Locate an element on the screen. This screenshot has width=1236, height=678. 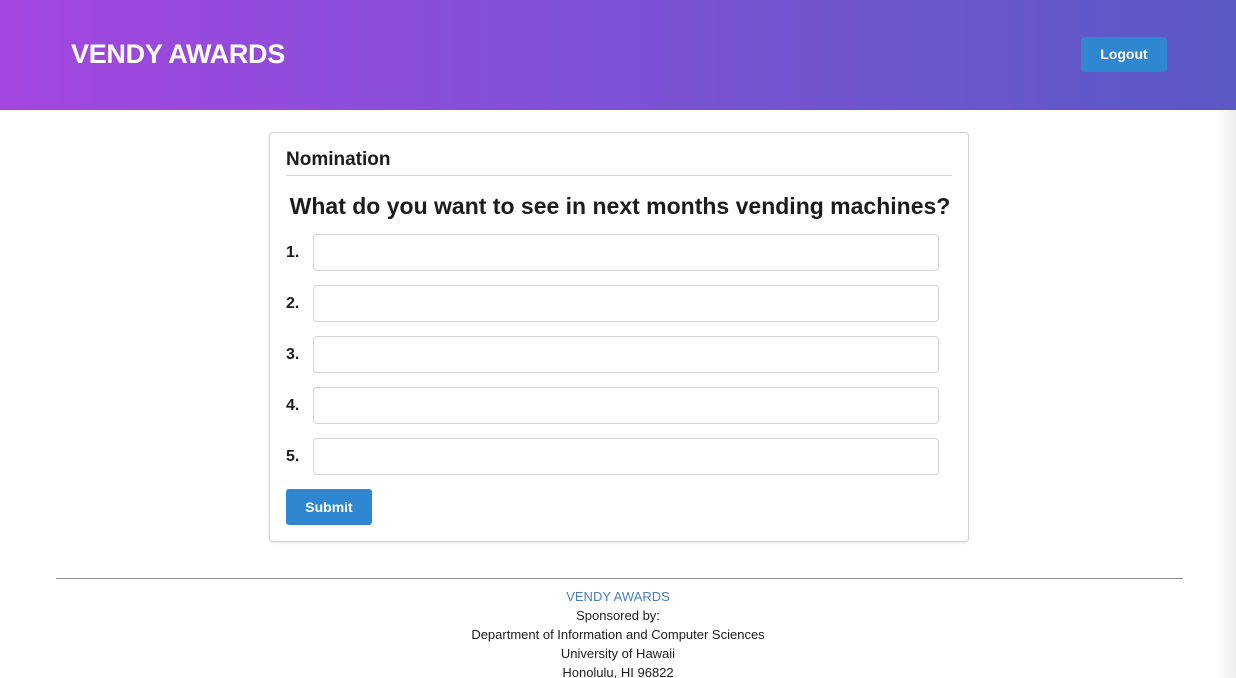
footer-university: University of Hawaii is located at coordinates (618, 653).